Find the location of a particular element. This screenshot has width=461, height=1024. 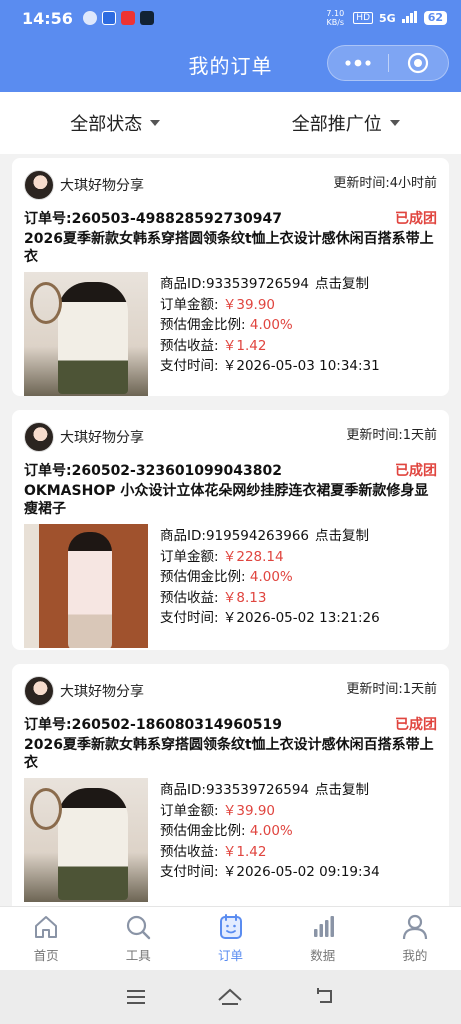

close-miniprogram-button is located at coordinates (419, 63).